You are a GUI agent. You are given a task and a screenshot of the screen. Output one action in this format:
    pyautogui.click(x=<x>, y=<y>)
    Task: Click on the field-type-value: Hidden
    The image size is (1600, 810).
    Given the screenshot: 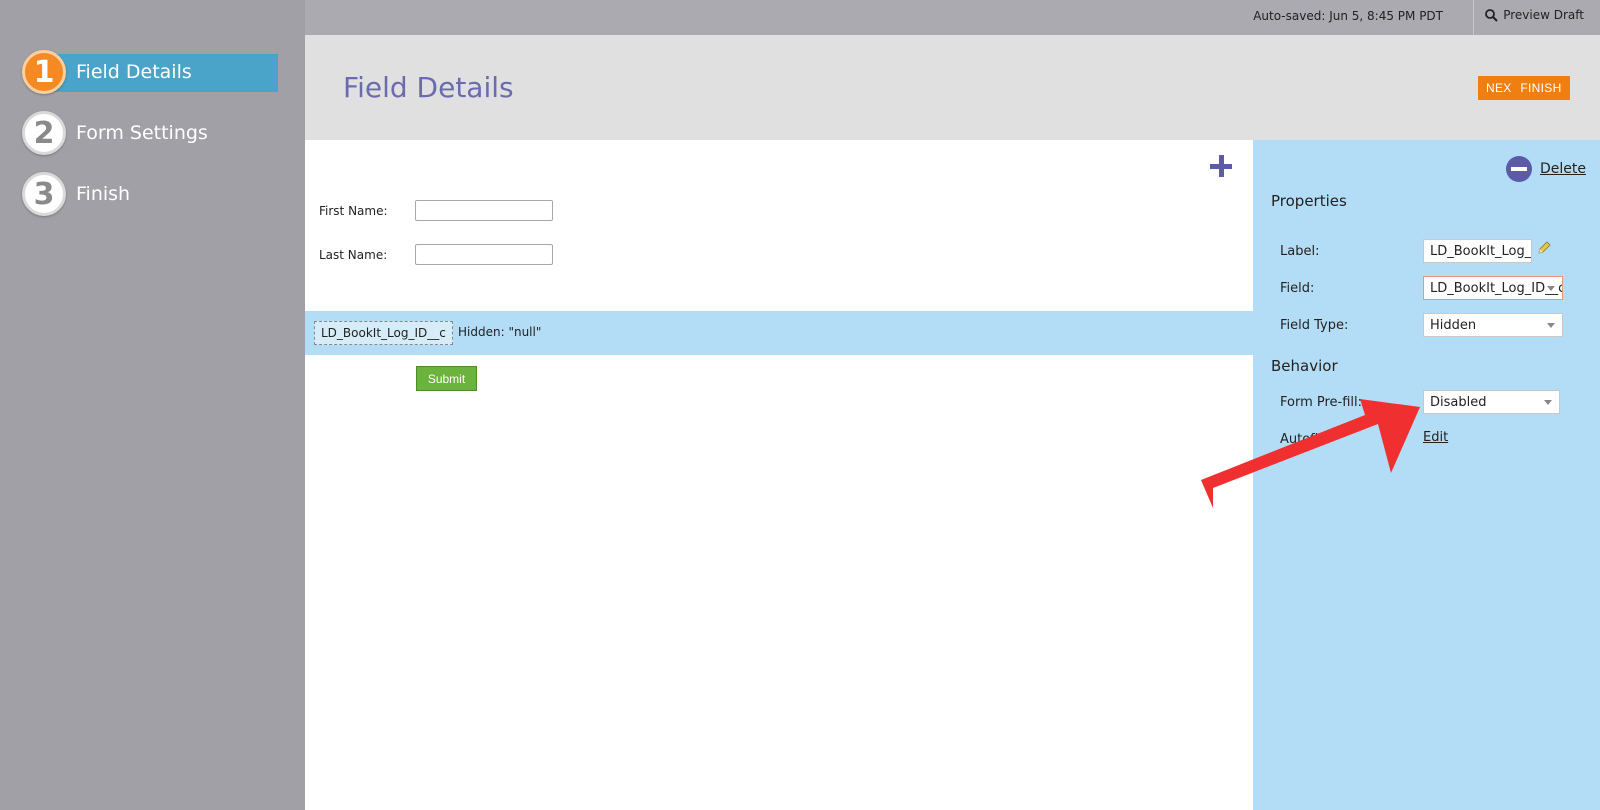 What is the action you would take?
    pyautogui.click(x=1453, y=325)
    